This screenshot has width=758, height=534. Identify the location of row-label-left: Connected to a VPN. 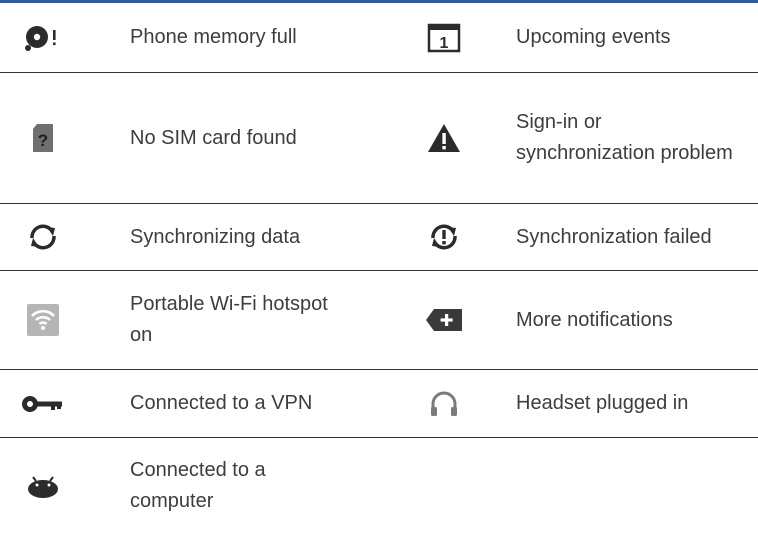
(221, 403).